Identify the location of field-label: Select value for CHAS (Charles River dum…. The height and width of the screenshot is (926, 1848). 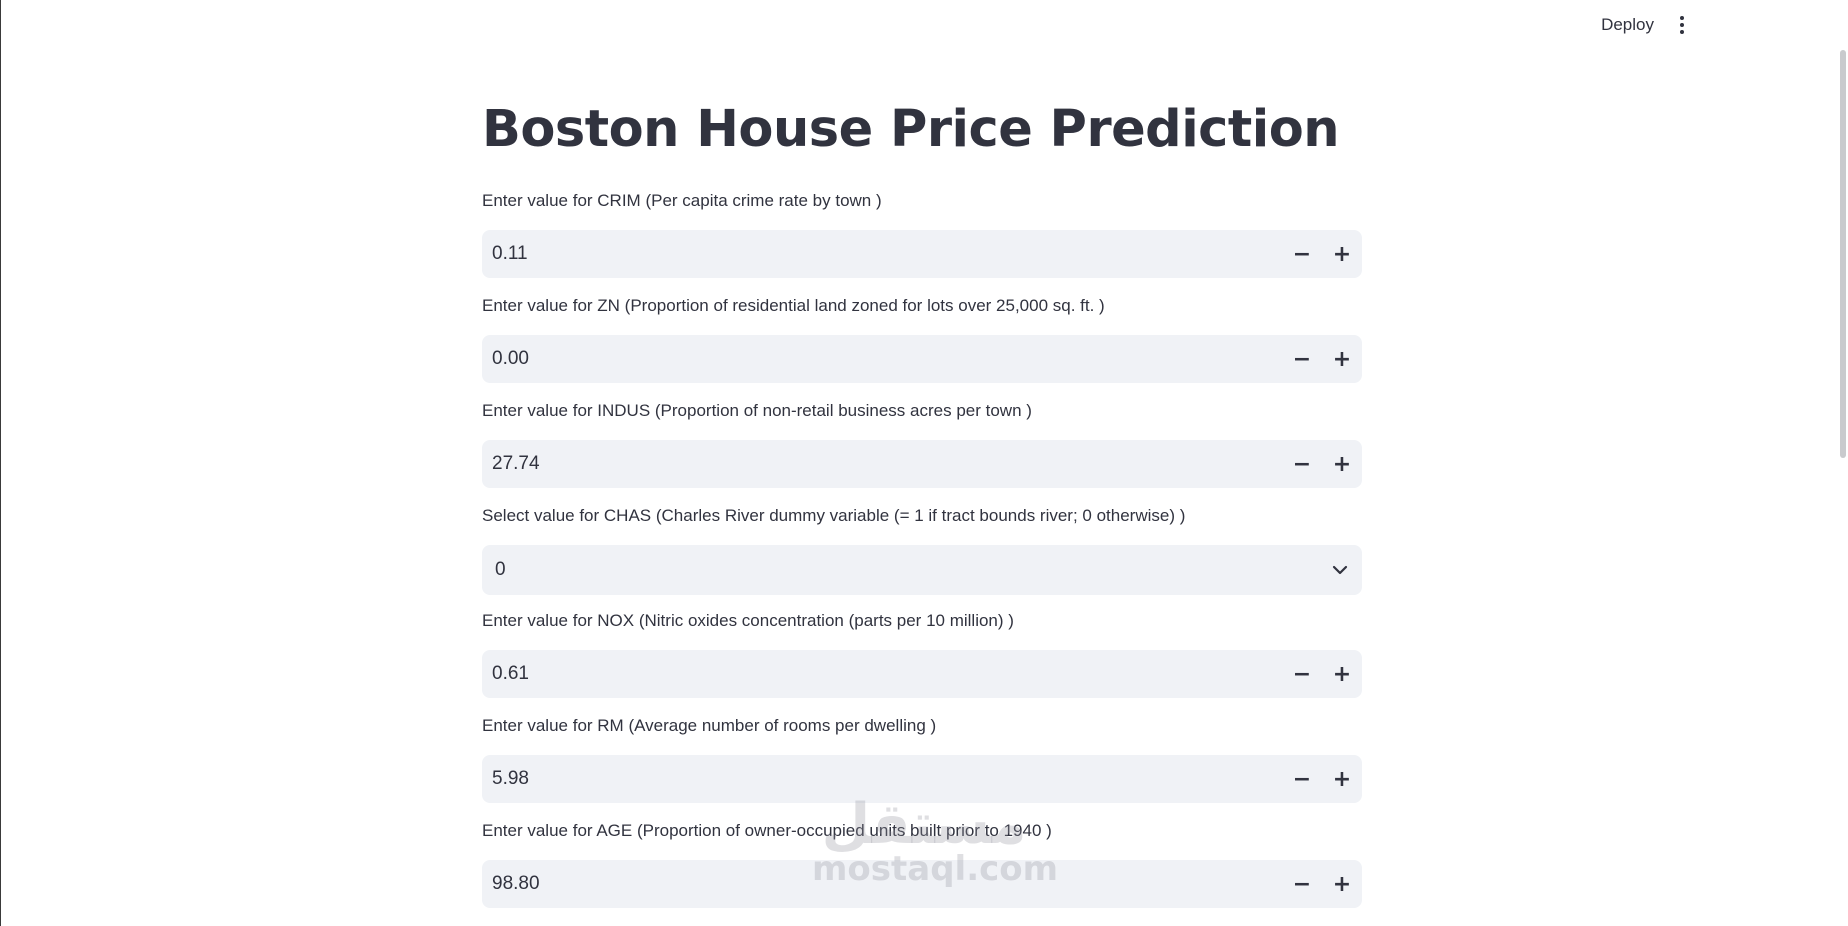
(834, 515).